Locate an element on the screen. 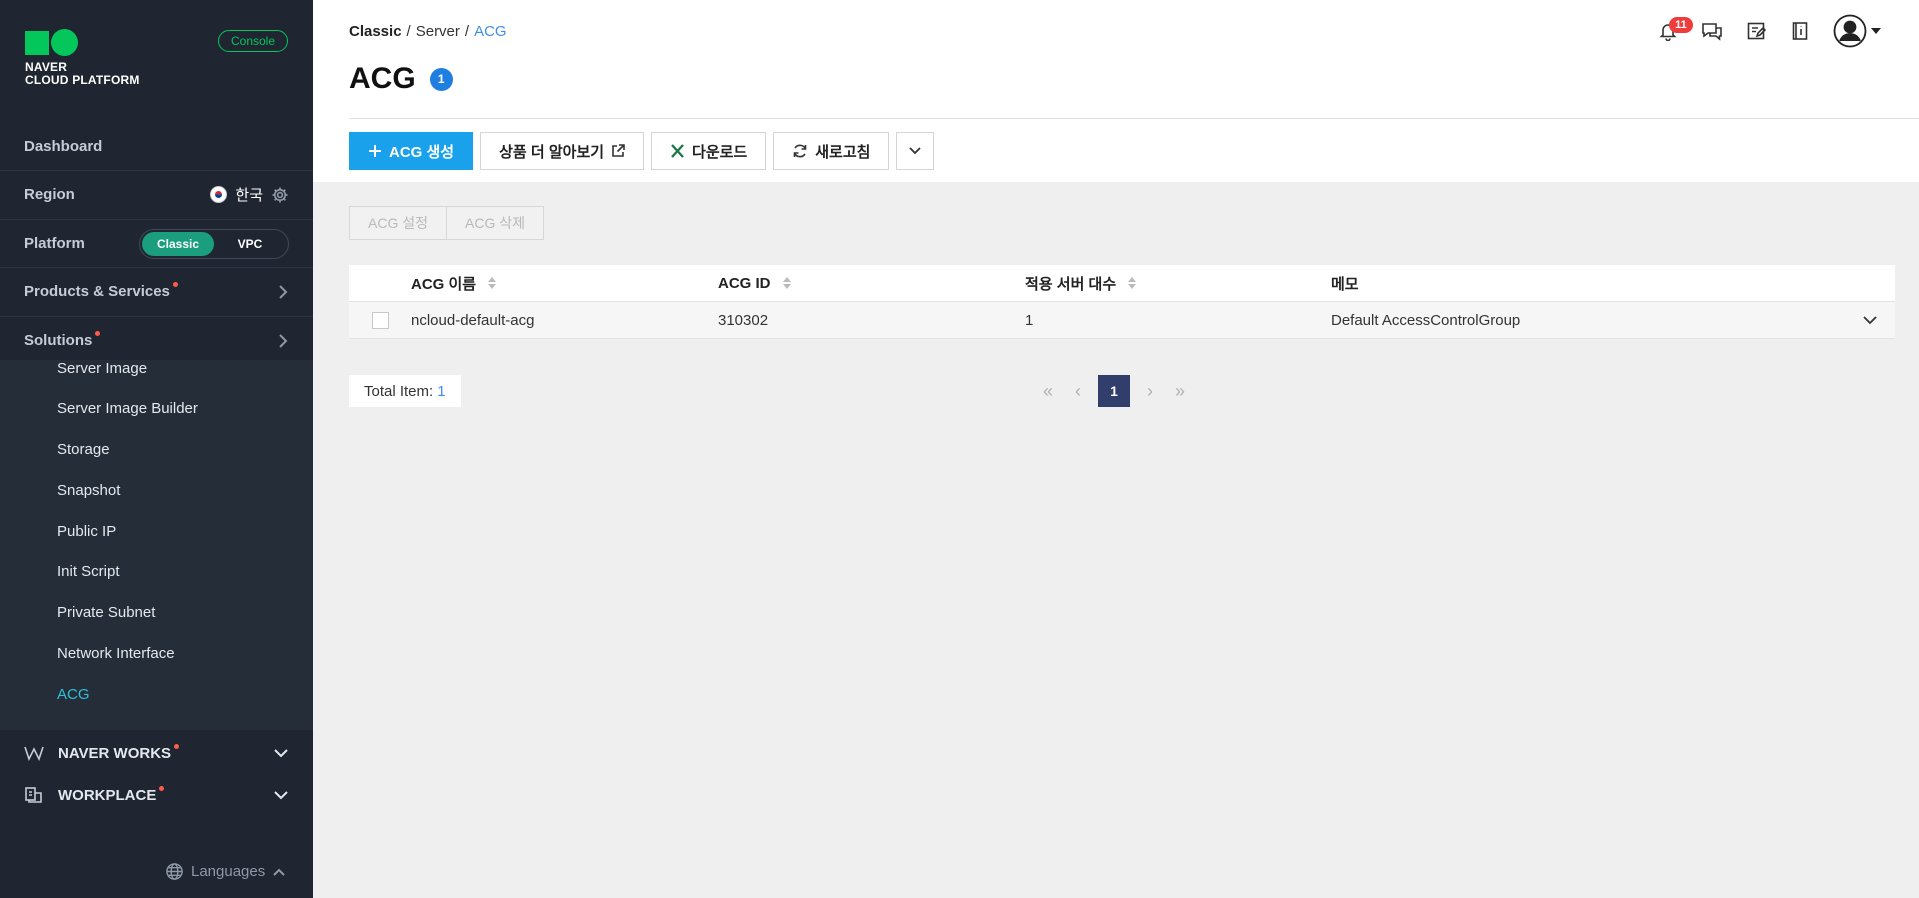  acg-action-bar: ACG 설정 ACG 삭제 is located at coordinates (446, 223).